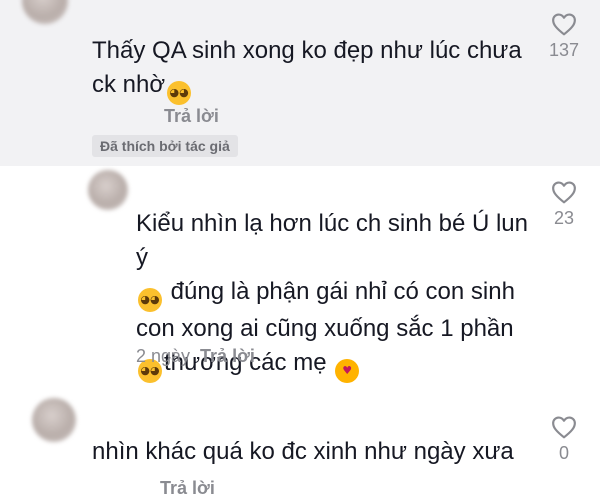 Image resolution: width=600 pixels, height=504 pixels. I want to click on like-count: 0, so click(563, 453).